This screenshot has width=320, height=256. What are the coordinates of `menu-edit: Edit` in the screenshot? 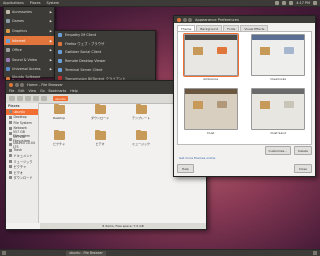 It's located at (21, 91).